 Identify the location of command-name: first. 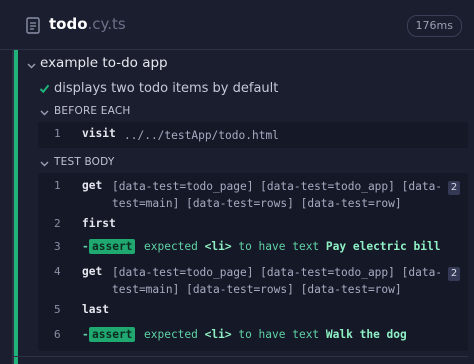
(99, 223).